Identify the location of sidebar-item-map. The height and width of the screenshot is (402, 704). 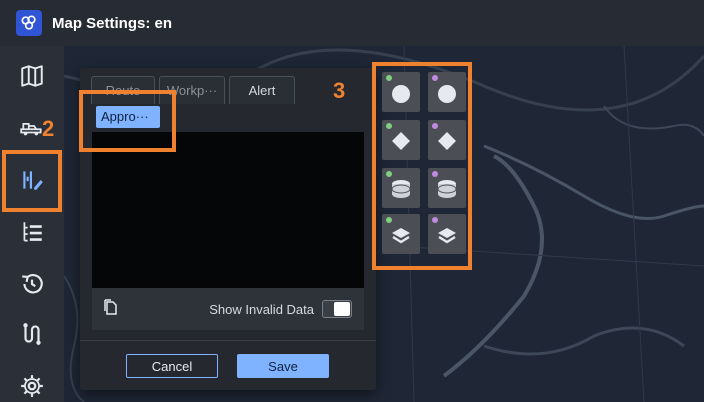
(32, 76).